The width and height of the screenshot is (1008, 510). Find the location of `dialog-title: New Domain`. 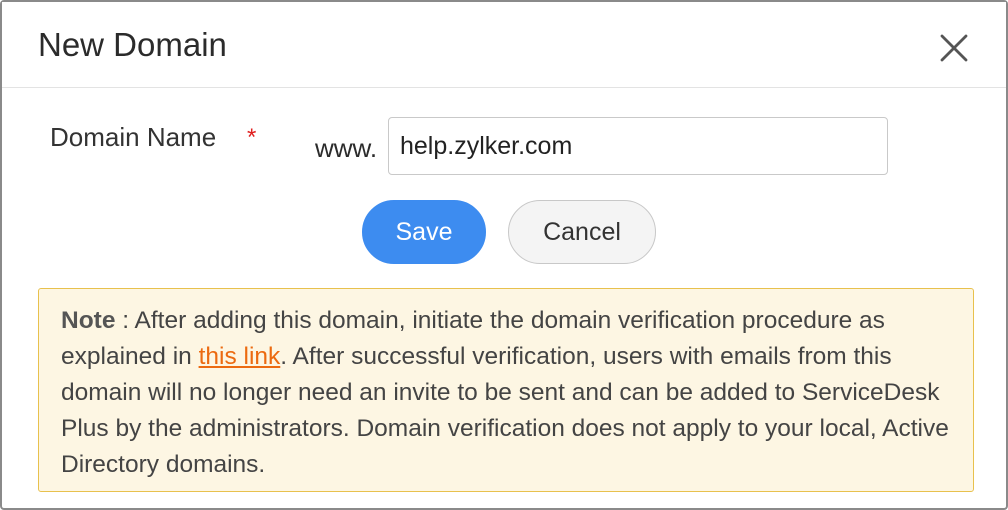

dialog-title: New Domain is located at coordinates (132, 44).